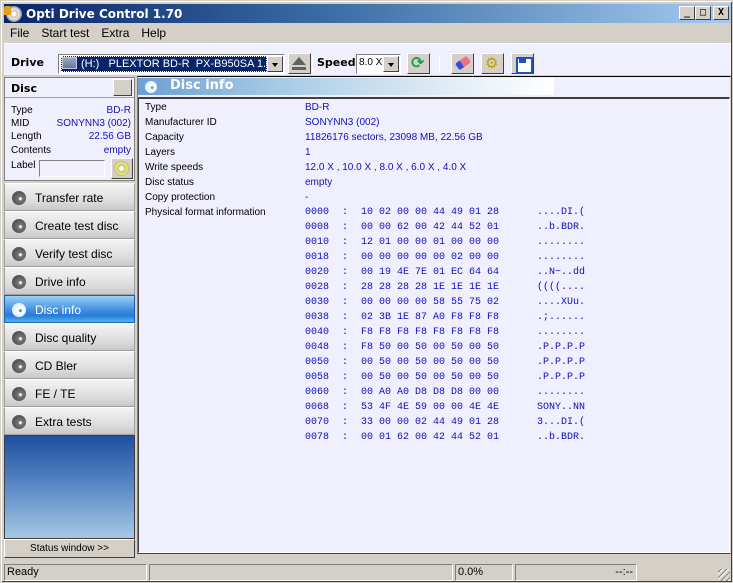  I want to click on elapsed-time: --:--, so click(576, 572).